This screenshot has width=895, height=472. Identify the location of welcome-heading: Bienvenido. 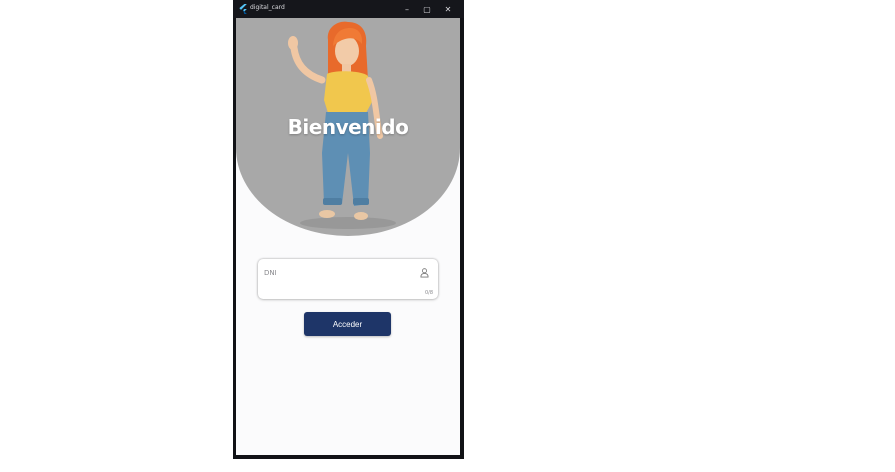
(348, 127).